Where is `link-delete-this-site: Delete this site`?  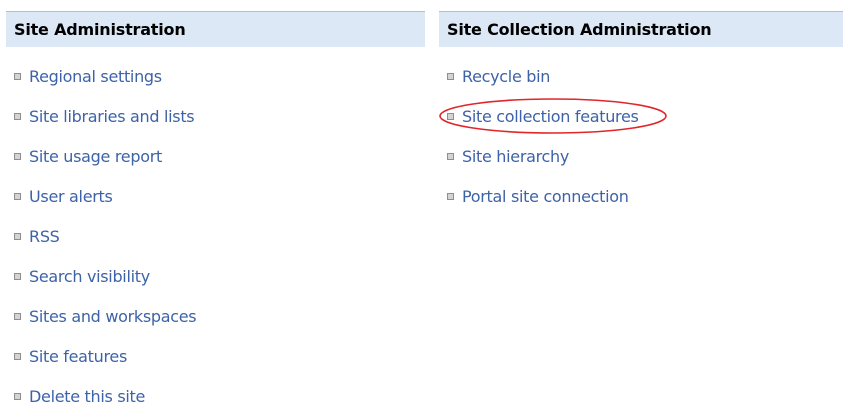
link-delete-this-site: Delete this site is located at coordinates (215, 400).